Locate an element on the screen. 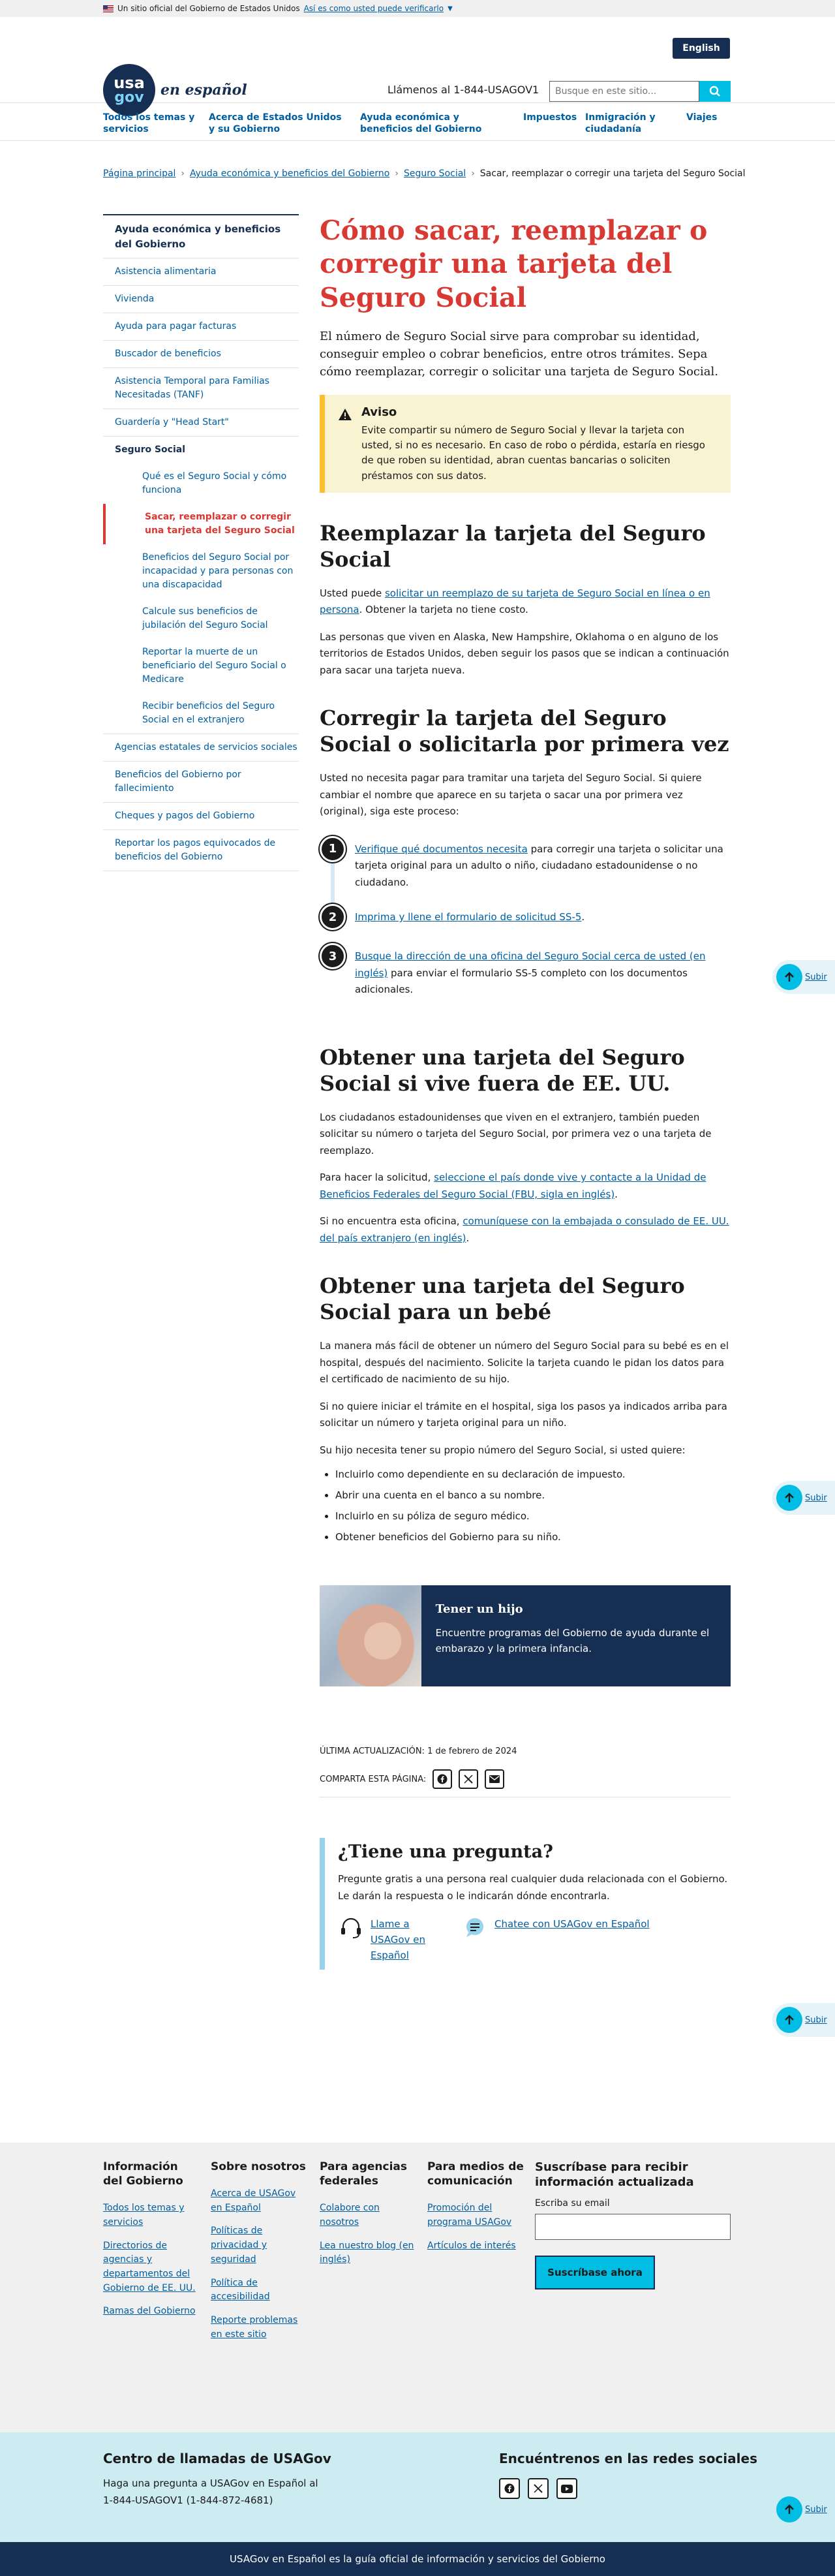  x-share-button is located at coordinates (469, 1779).